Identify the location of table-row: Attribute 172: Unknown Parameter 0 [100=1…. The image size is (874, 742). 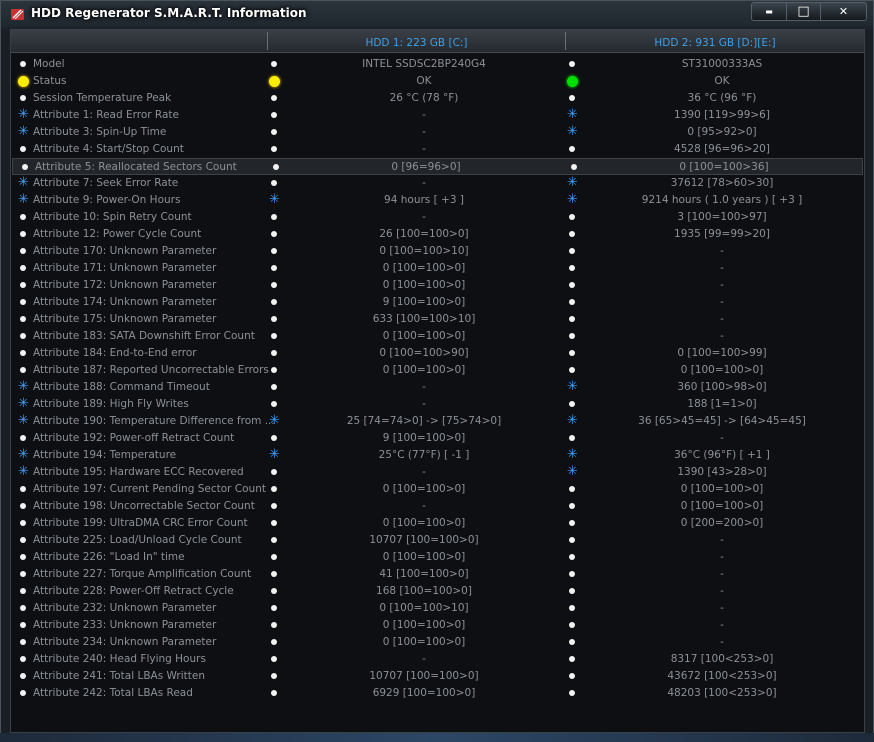
(437, 285).